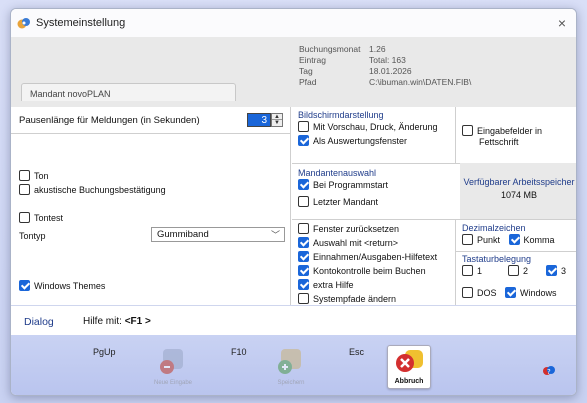  What do you see at coordinates (487, 293) in the screenshot?
I see `dos-label: DOS` at bounding box center [487, 293].